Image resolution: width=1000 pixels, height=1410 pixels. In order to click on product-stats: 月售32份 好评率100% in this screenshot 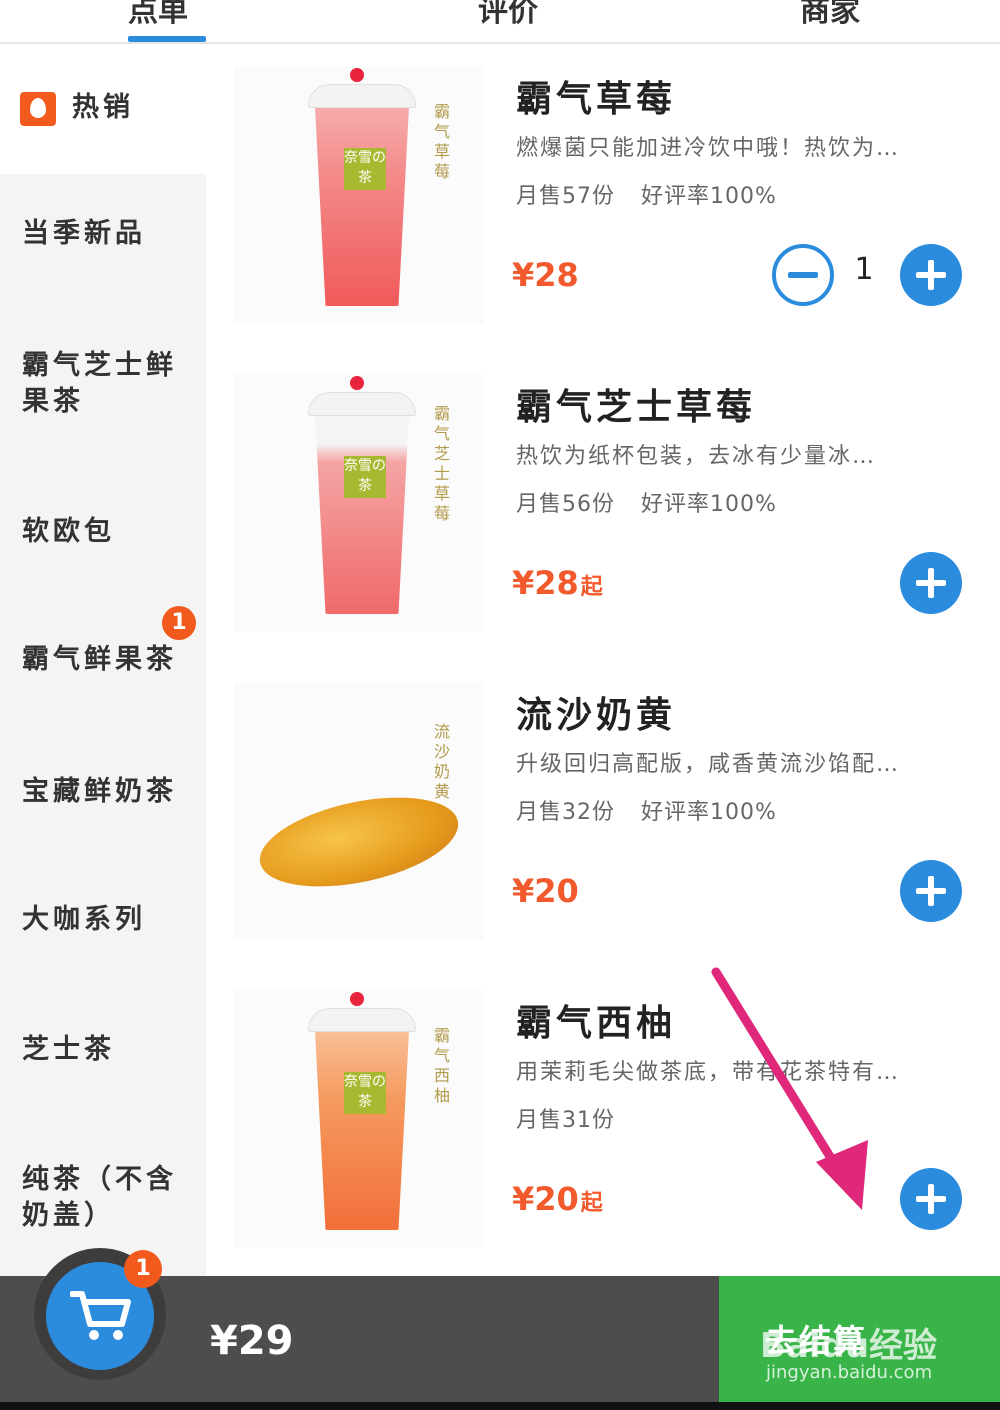, I will do `click(655, 810)`.